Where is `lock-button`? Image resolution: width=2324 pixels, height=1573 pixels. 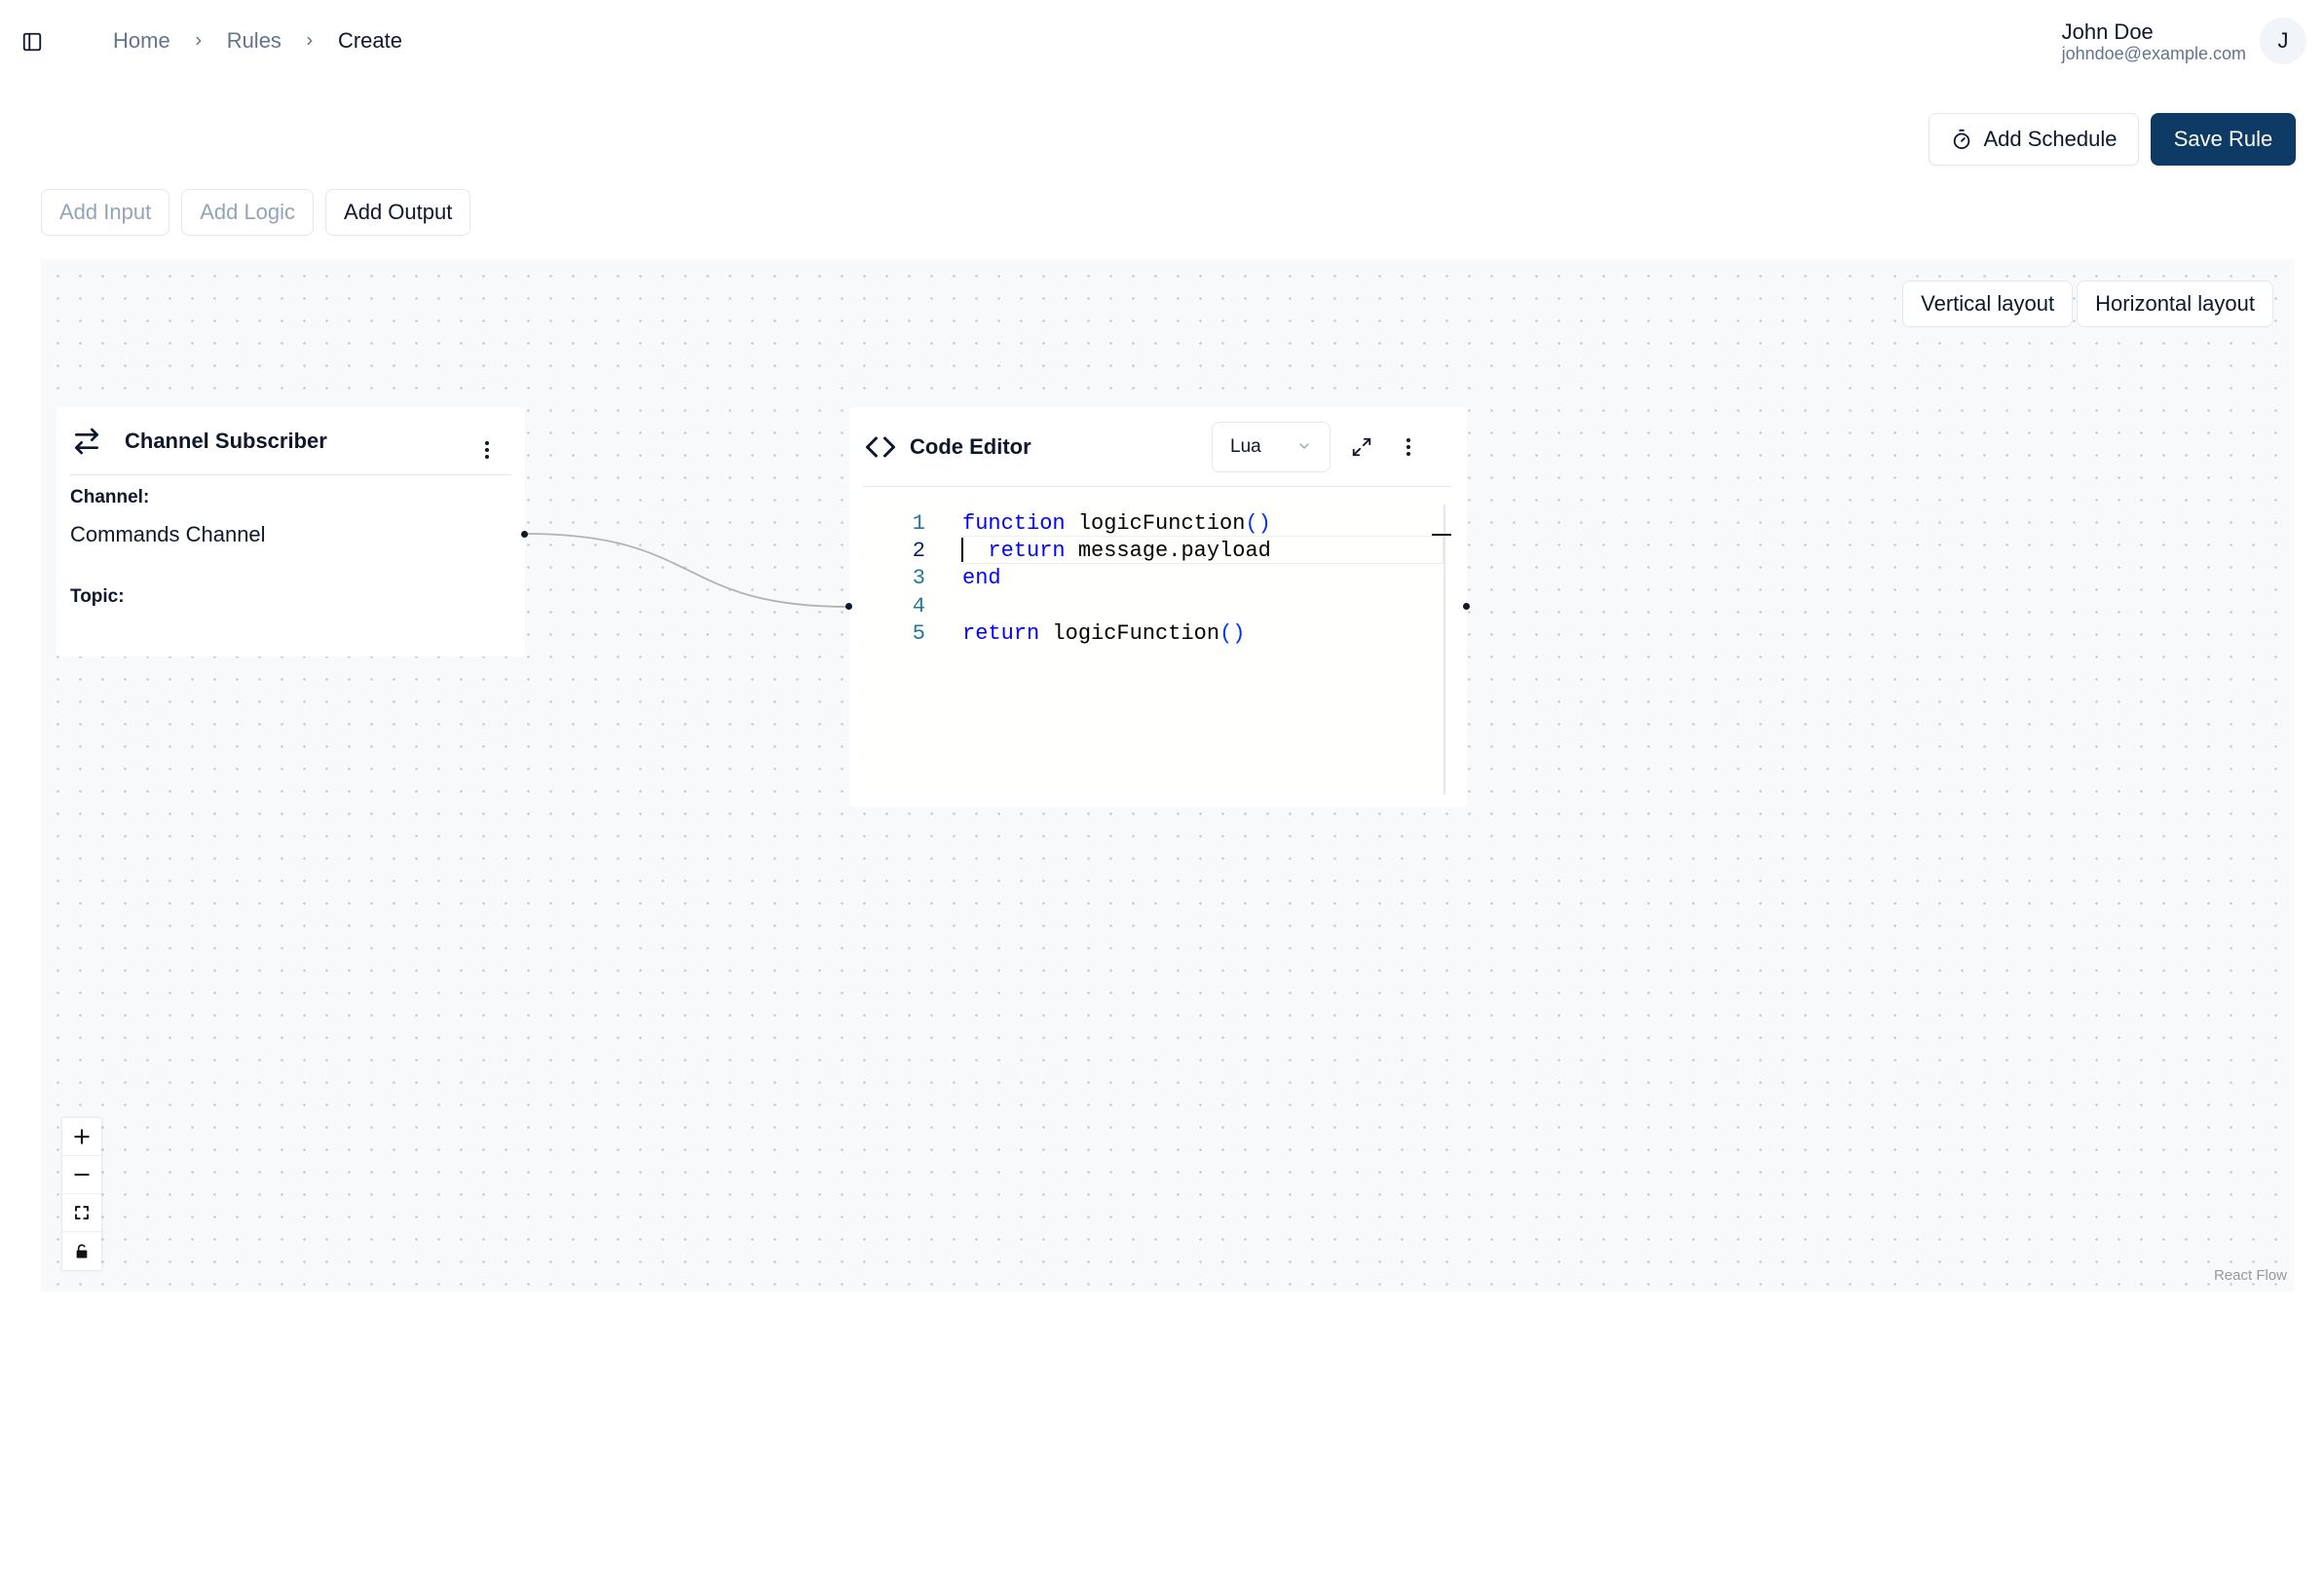 lock-button is located at coordinates (81, 1251).